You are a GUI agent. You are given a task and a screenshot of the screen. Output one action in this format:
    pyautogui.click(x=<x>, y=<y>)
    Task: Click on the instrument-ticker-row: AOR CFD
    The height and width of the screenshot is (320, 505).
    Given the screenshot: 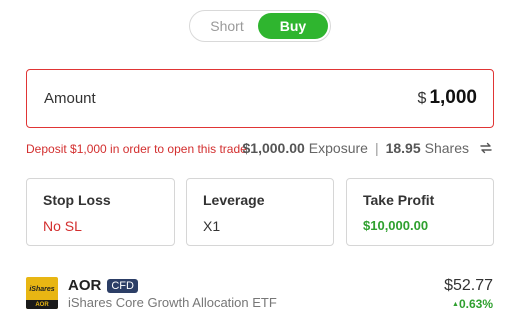 What is the action you would take?
    pyautogui.click(x=103, y=285)
    